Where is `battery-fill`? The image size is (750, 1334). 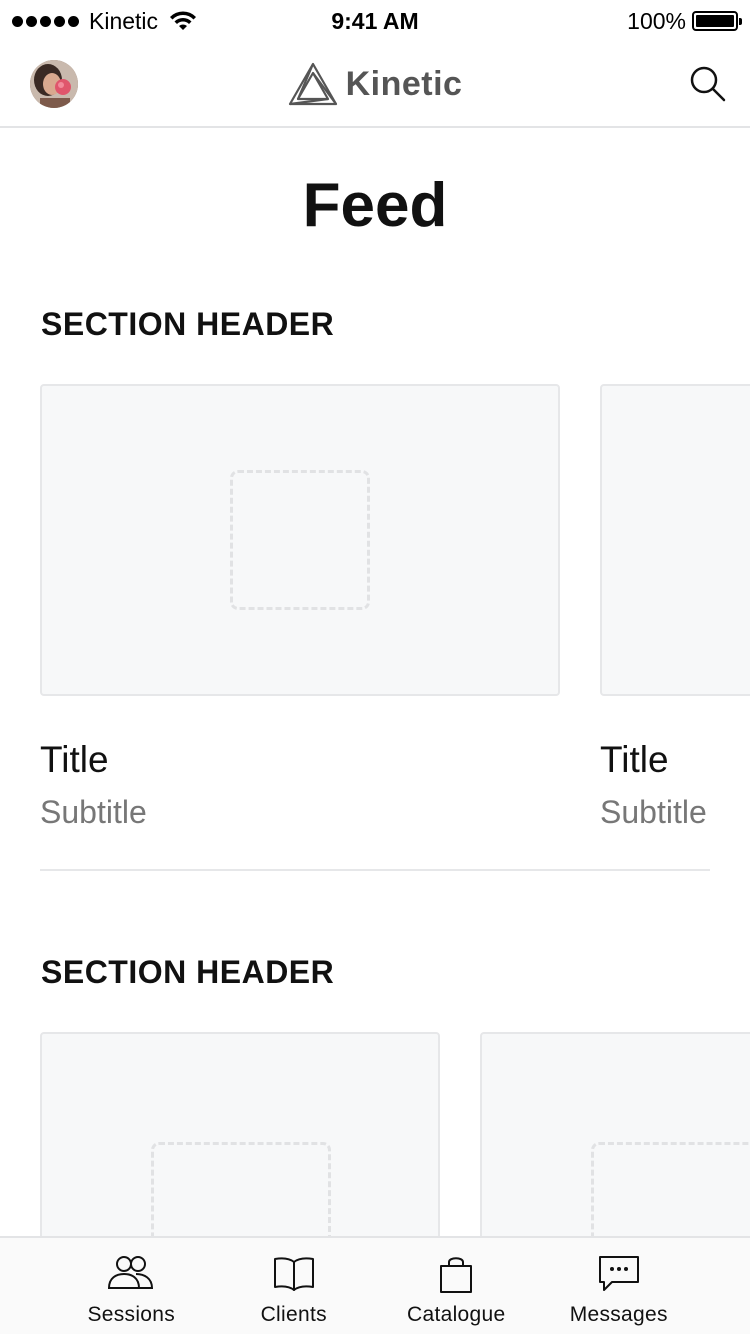
battery-fill is located at coordinates (715, 21).